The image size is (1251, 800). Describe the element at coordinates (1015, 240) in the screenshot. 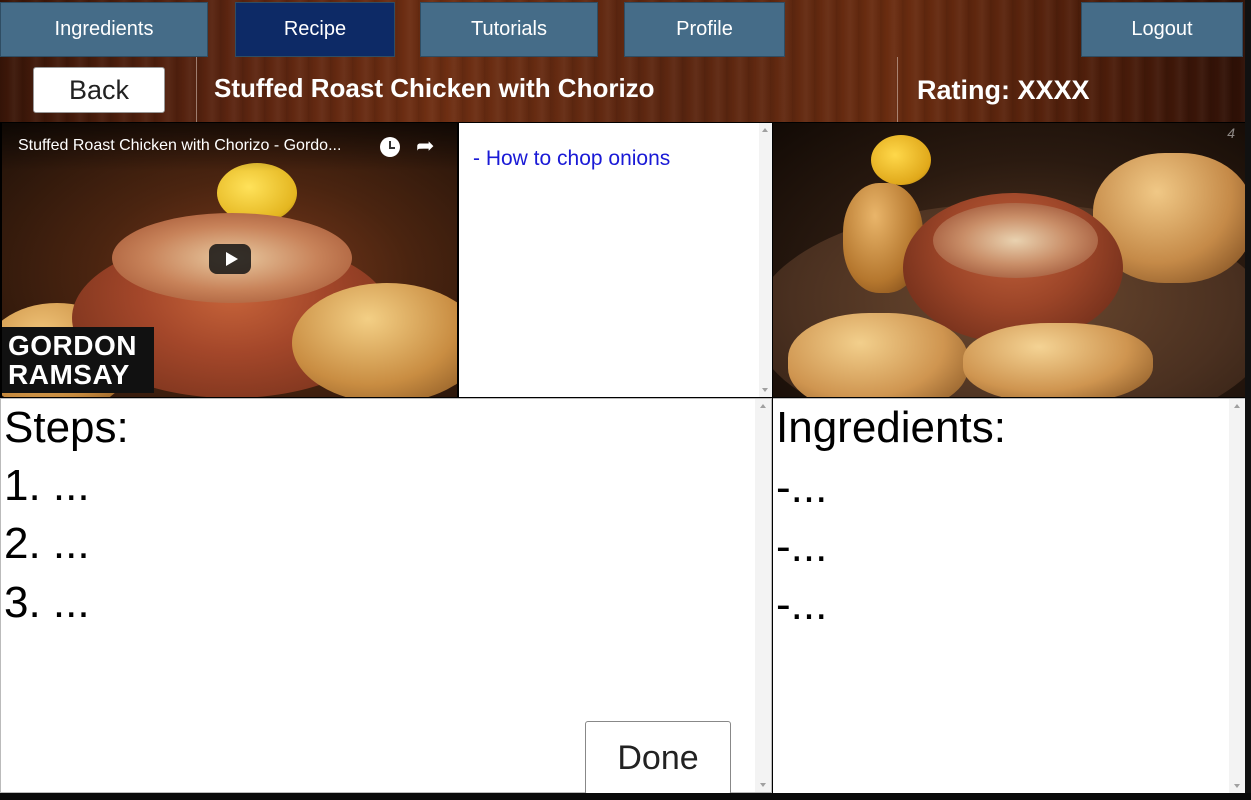

I see `dish-filling` at that location.